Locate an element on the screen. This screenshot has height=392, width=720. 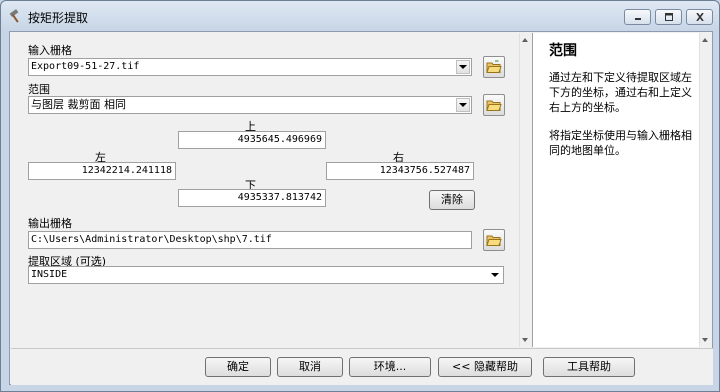
input-raster-value: Export09-51-27.tif is located at coordinates (85, 66).